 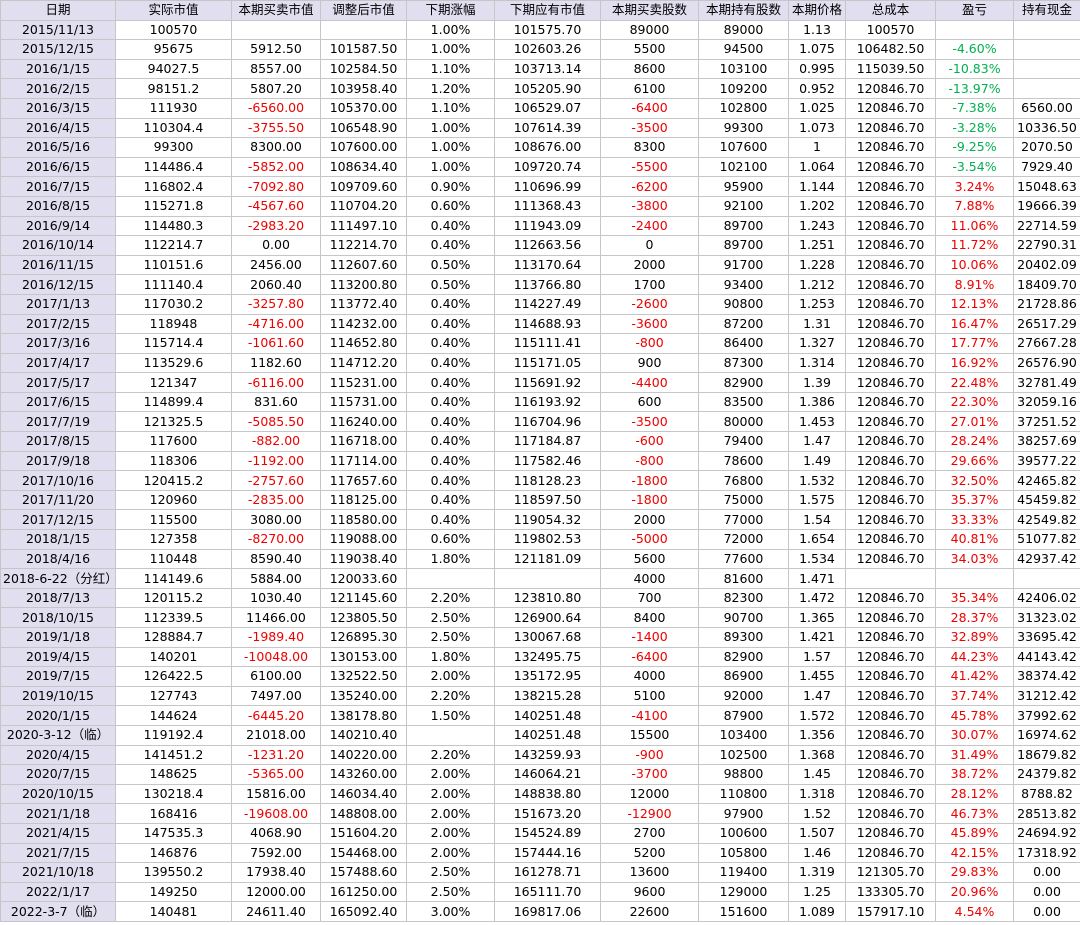 What do you see at coordinates (173, 676) in the screenshot?
I see `actual-market-value-cell: 126422.5` at bounding box center [173, 676].